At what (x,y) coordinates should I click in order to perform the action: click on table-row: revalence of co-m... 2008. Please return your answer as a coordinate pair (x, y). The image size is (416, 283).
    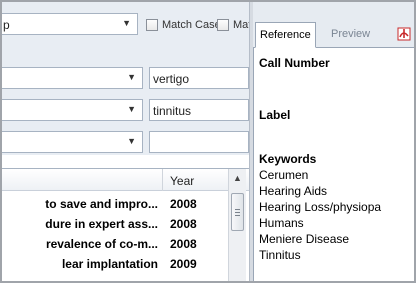
    Looking at the image, I should click on (114, 244).